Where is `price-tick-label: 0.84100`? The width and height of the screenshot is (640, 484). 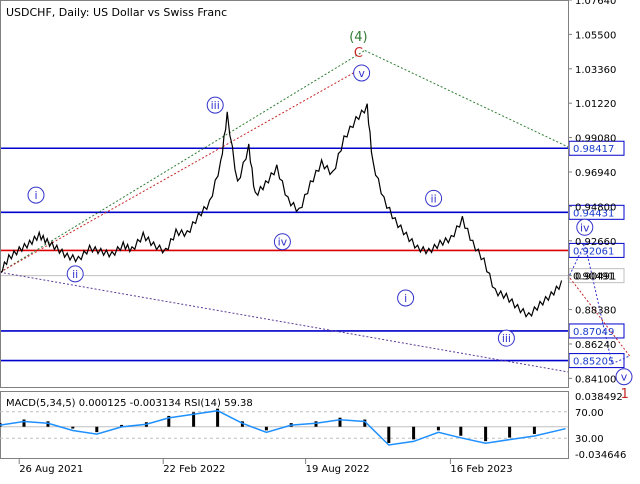 price-tick-label: 0.84100 is located at coordinates (595, 379).